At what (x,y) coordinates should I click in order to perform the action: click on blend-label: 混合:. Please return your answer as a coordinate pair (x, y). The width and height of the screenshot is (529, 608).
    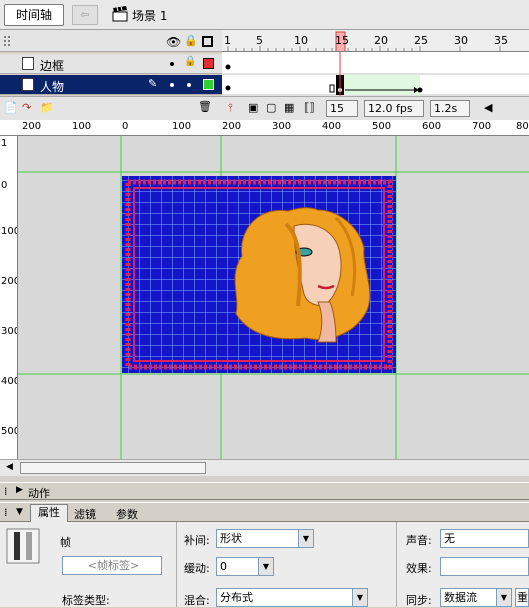
    Looking at the image, I should click on (197, 600).